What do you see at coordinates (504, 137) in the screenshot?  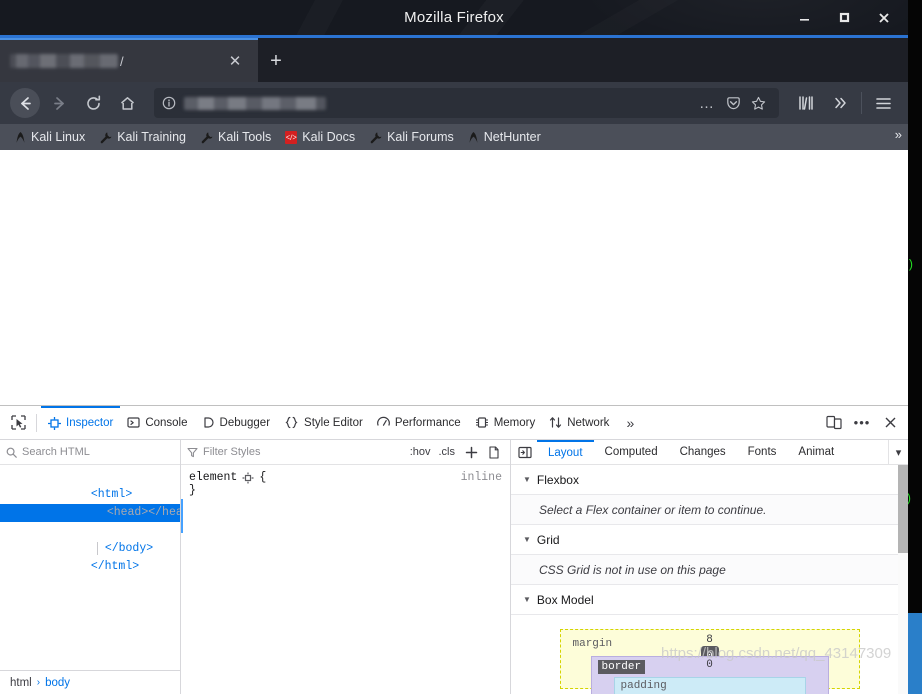 I see `bookmark-nethunter: NetHunter` at bounding box center [504, 137].